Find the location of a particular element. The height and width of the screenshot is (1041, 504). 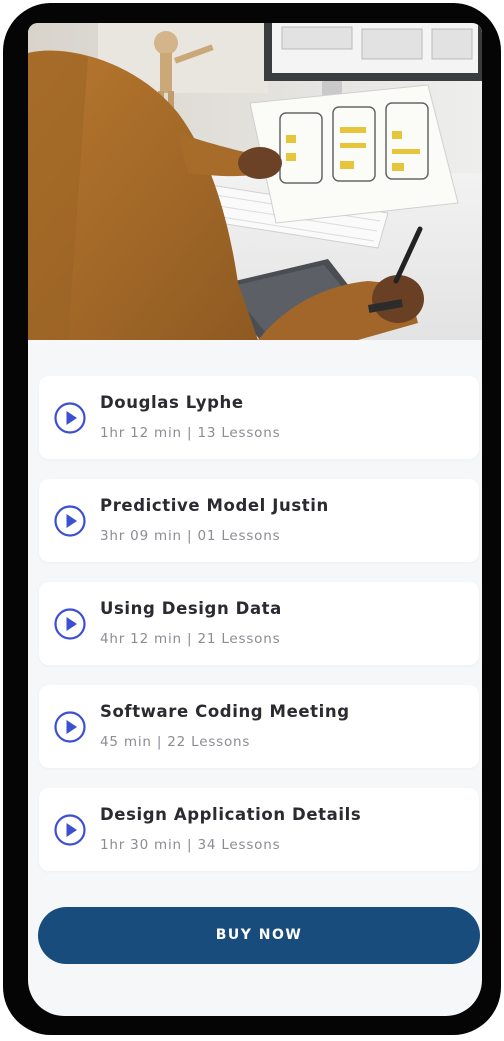

lesson-meta: 1hr 12 min | 13 Lessons is located at coordinates (190, 433).